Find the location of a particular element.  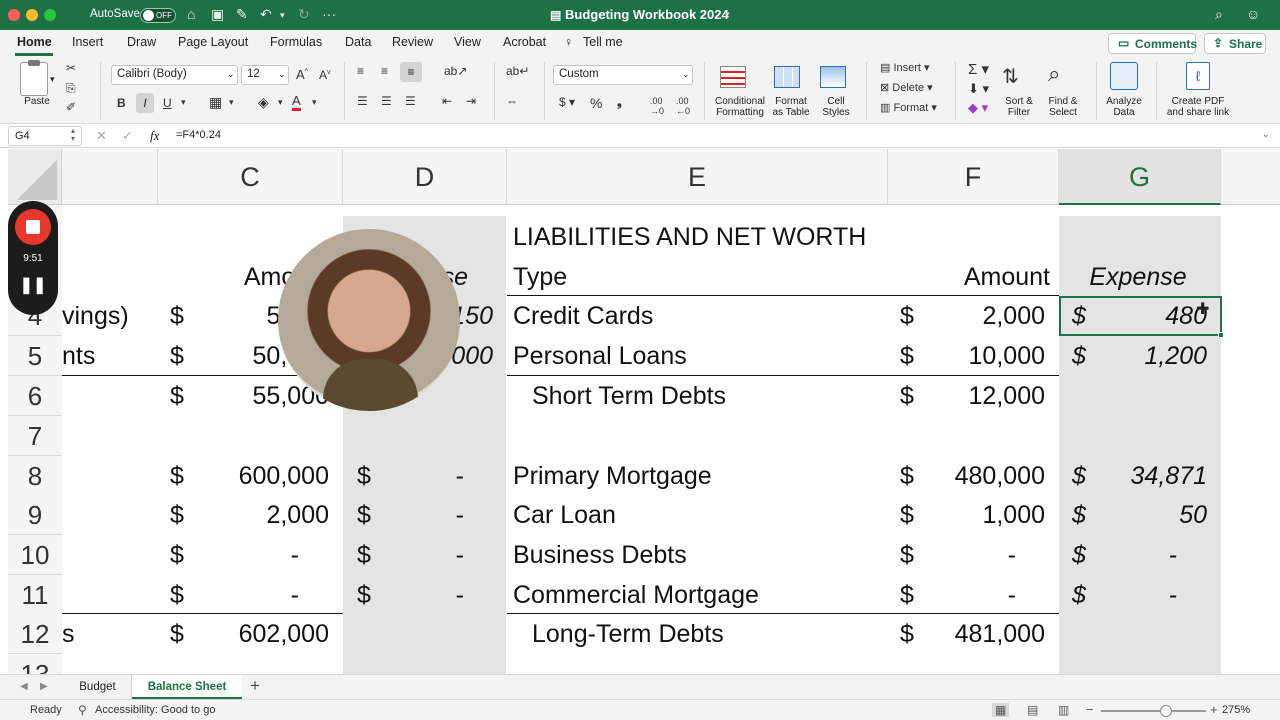

autosave-toggle: OFF is located at coordinates (158, 15).